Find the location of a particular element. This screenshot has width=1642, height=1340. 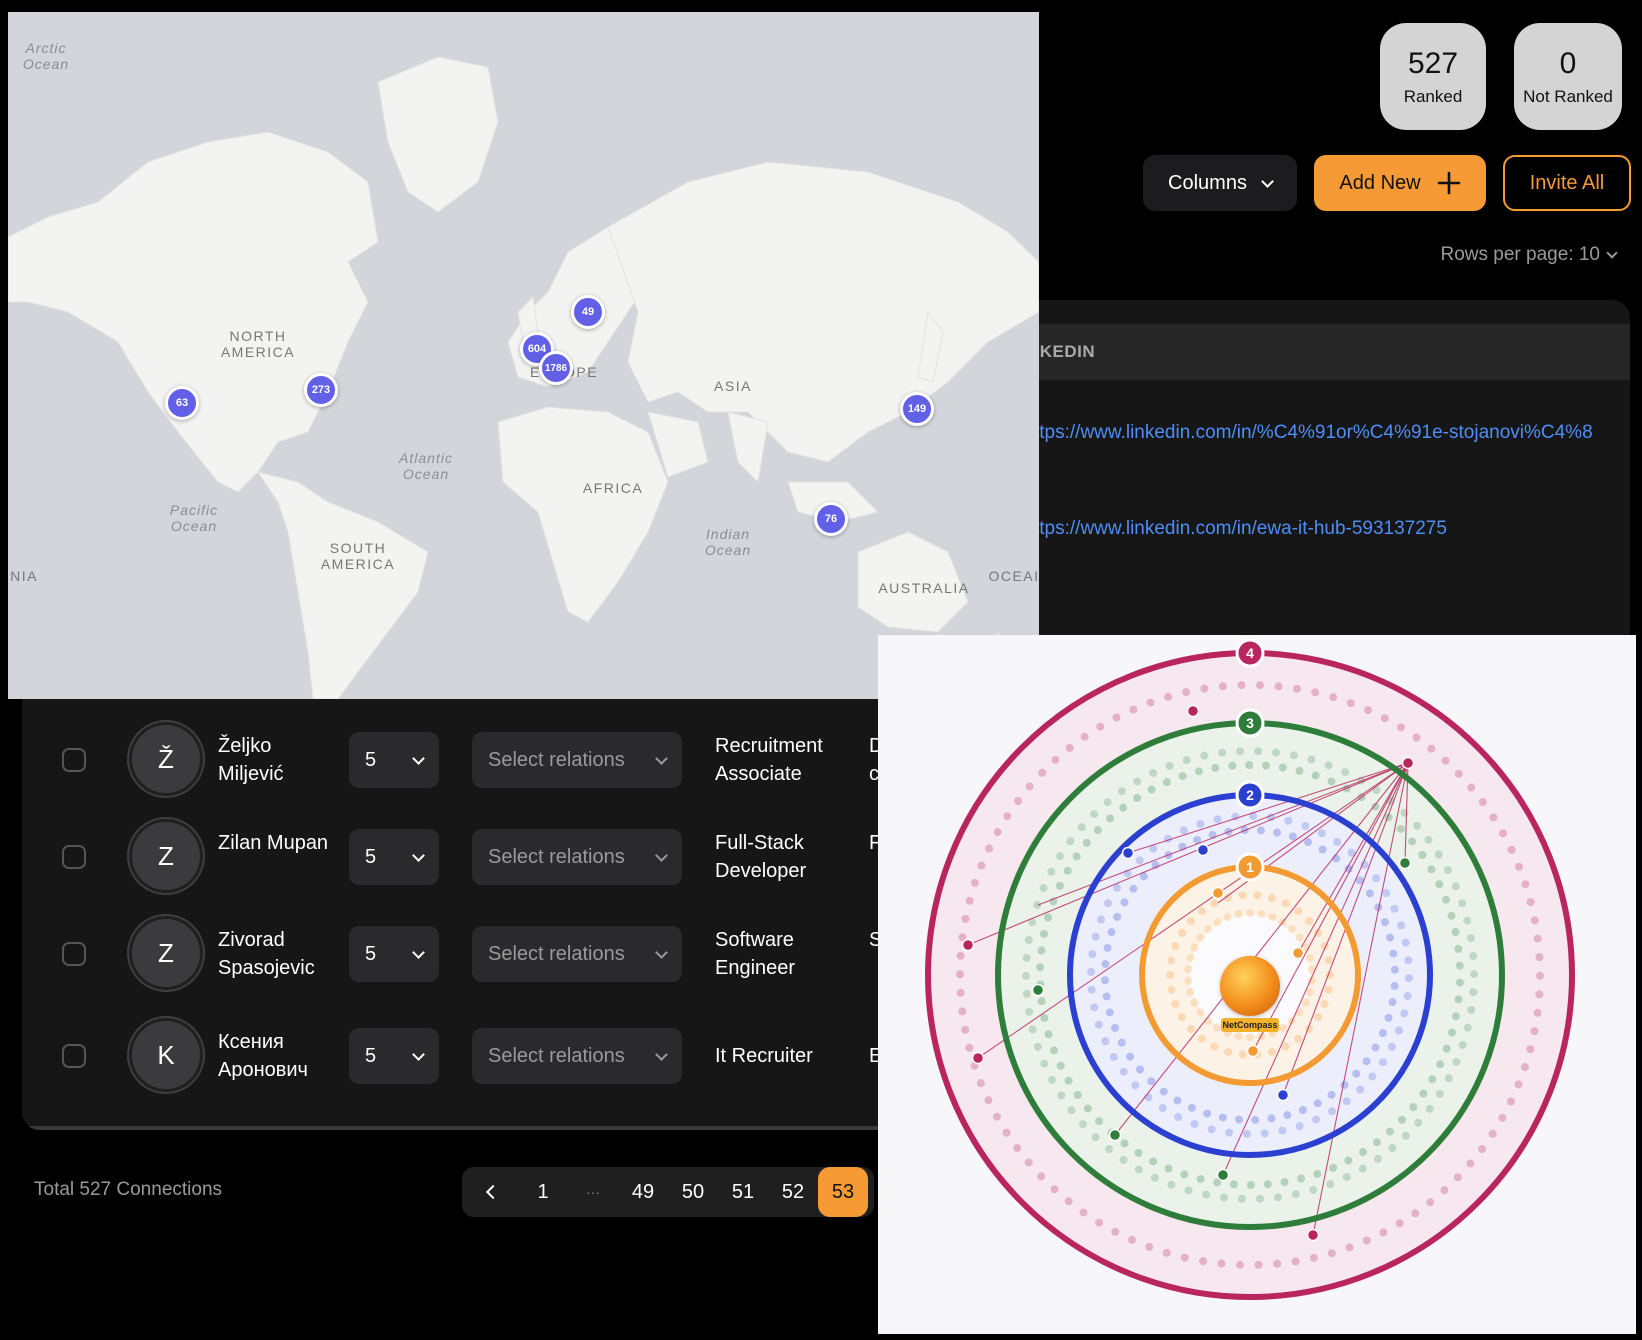

map-cluster-marker: 1786 is located at coordinates (556, 368).